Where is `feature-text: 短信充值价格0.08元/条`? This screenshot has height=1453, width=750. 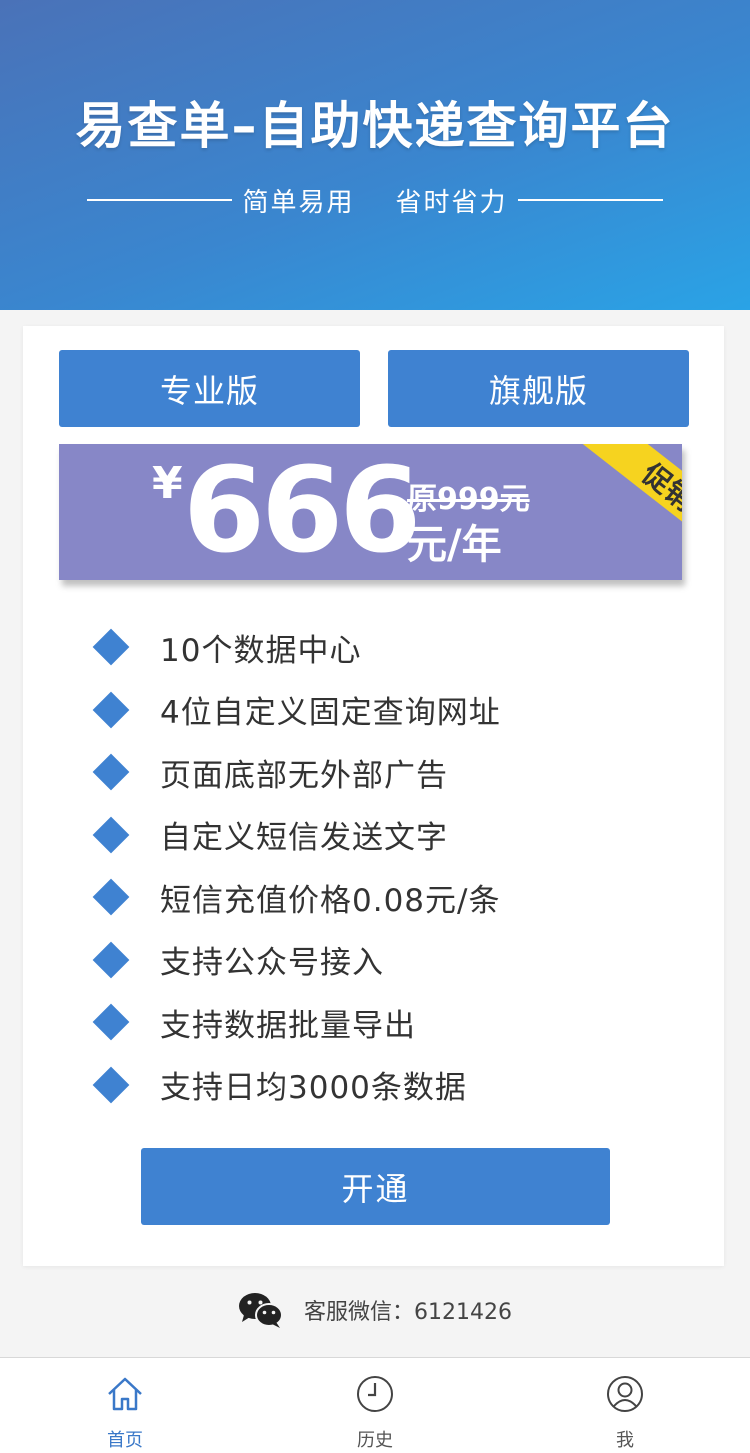 feature-text: 短信充值价格0.08元/条 is located at coordinates (330, 900).